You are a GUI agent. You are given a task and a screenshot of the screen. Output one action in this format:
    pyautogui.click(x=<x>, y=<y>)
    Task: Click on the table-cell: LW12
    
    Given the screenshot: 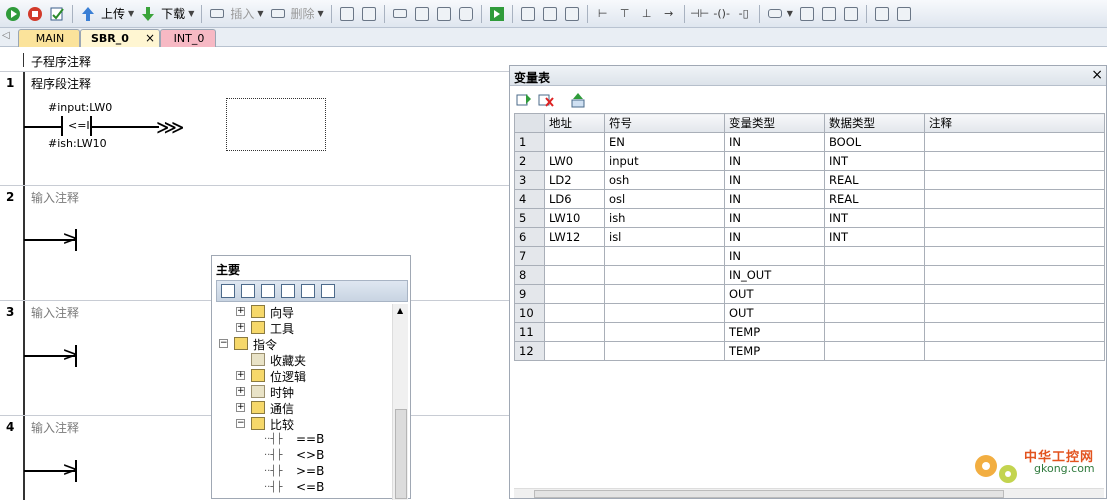 What is the action you would take?
    pyautogui.click(x=574, y=237)
    